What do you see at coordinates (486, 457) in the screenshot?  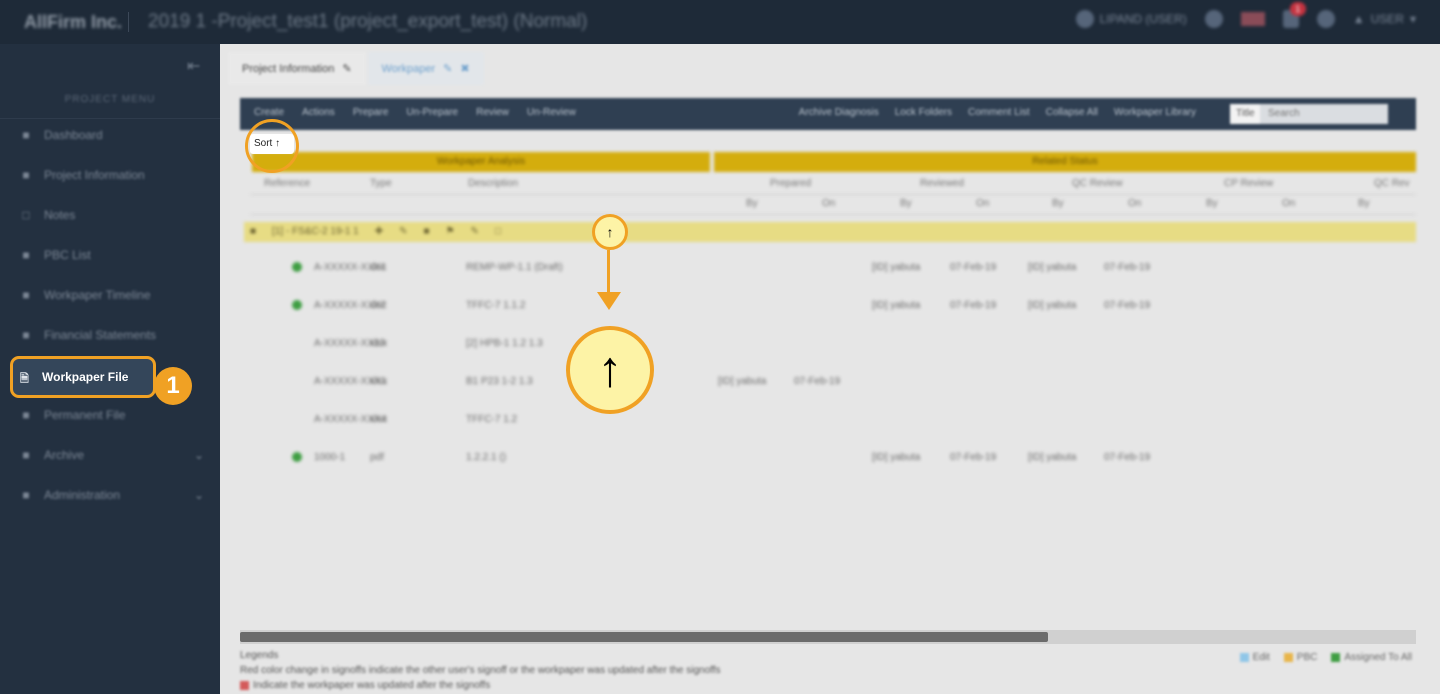 I see `cell-description: 1.2.2.1 ()` at bounding box center [486, 457].